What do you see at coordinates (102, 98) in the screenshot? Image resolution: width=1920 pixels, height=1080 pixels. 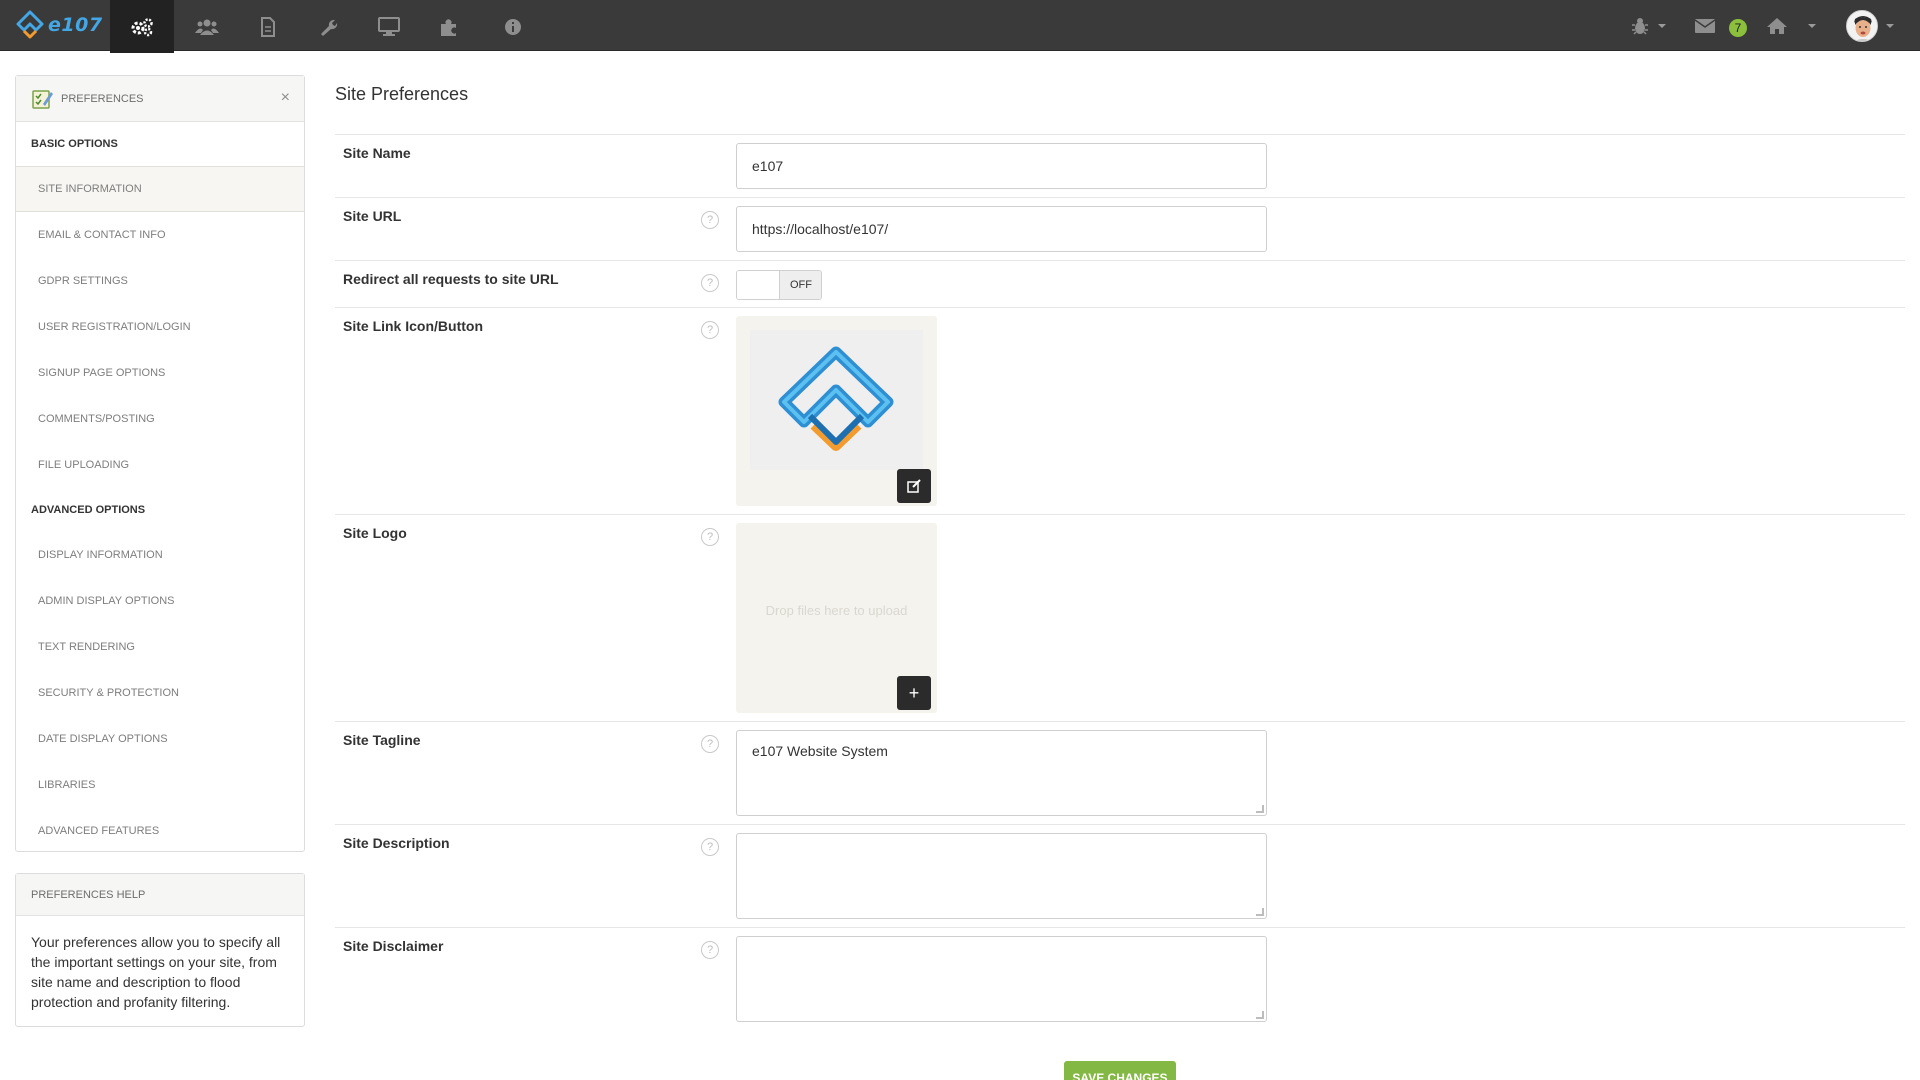 I see `panel-title: Preferences` at bounding box center [102, 98].